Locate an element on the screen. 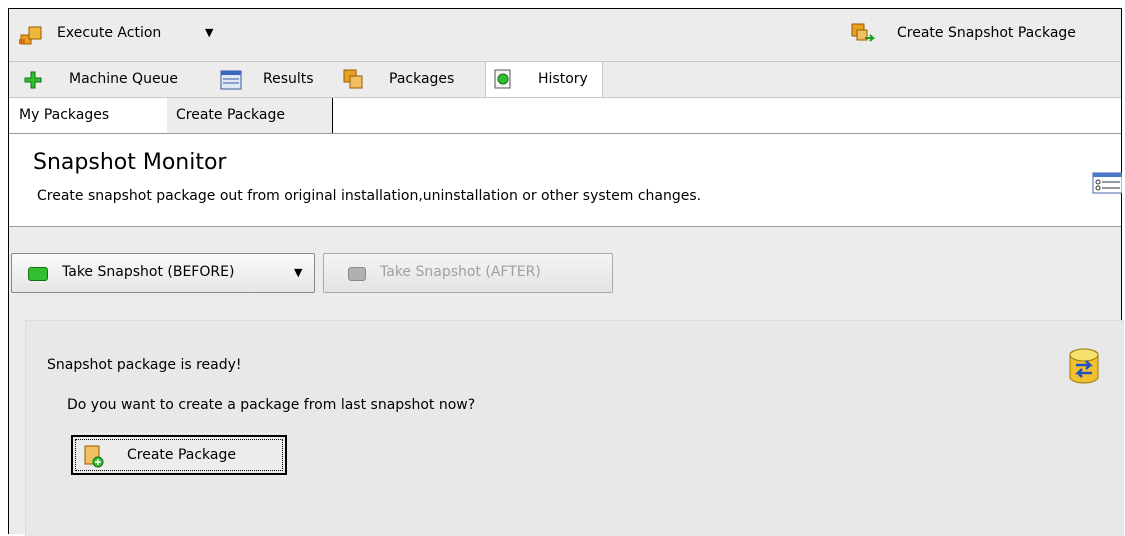 This screenshot has width=1125, height=536. ready-message: Snapshot package is ready! is located at coordinates (144, 365).